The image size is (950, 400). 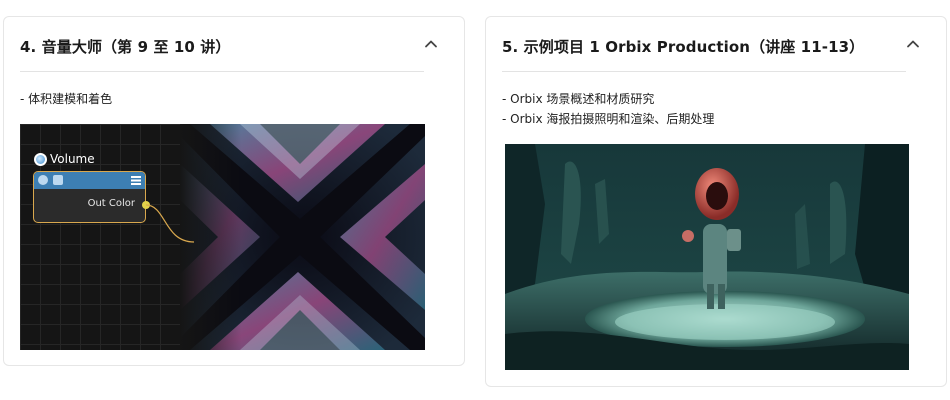 I want to click on volume-node-title: Volume, so click(x=64, y=159).